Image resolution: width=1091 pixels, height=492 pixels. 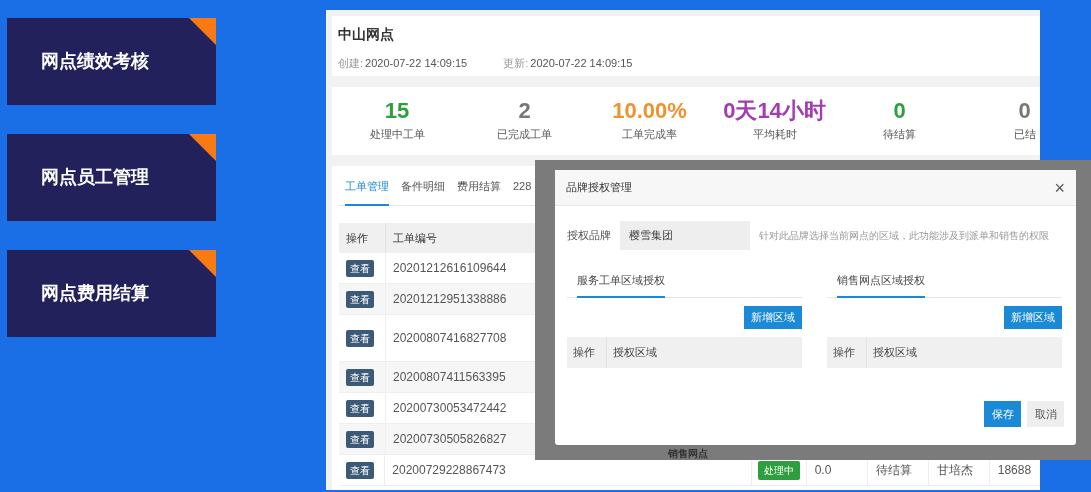 I want to click on stat-label: 平均耗时, so click(x=774, y=134).